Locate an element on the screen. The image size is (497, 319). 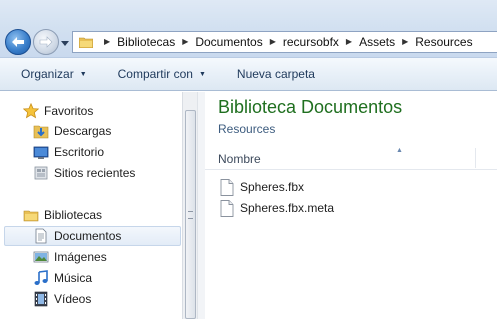
nav-item-favorites: Favoritos is located at coordinates (113, 111).